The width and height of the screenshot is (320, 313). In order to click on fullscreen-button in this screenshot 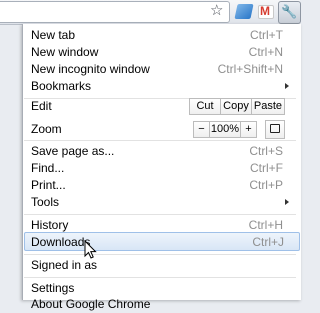, I will do `click(275, 129)`.